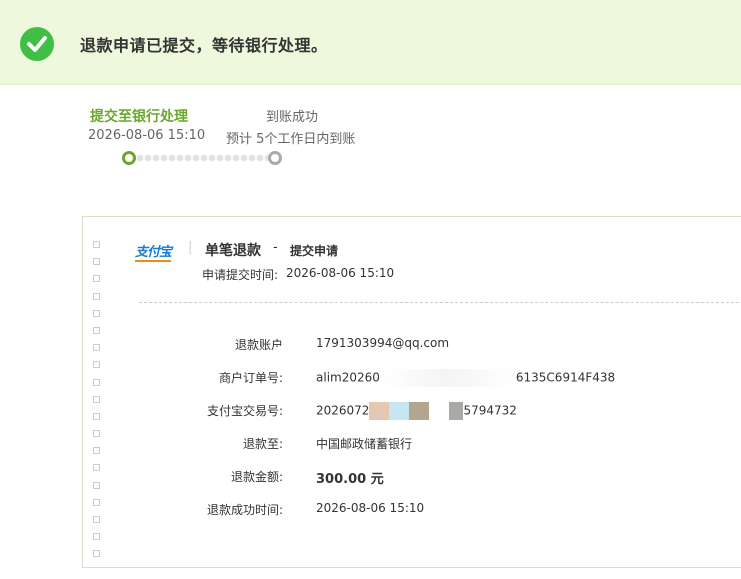  What do you see at coordinates (244, 411) in the screenshot?
I see `row-label: 支付宝交易号:` at bounding box center [244, 411].